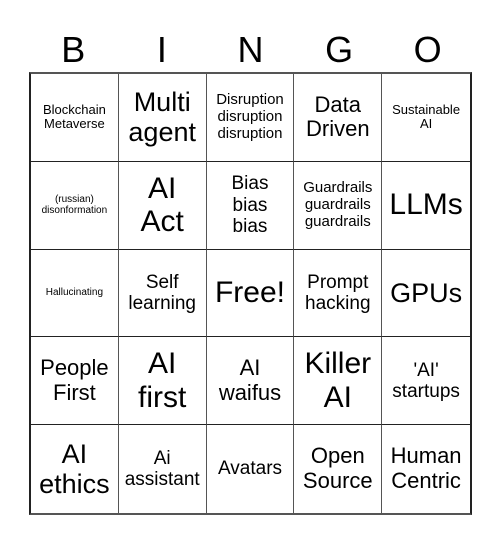 Image resolution: width=500 pixels, height=544 pixels. I want to click on bingo-cell-r3c2: Self learning, so click(162, 293).